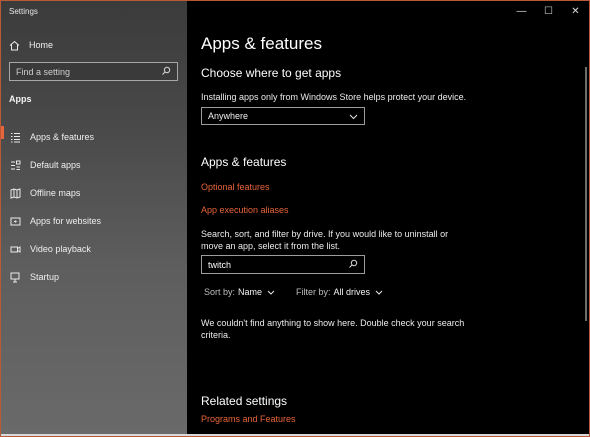 Image resolution: width=590 pixels, height=437 pixels. Describe the element at coordinates (60, 249) in the screenshot. I see `sidebar-item-label: Video playback` at that location.